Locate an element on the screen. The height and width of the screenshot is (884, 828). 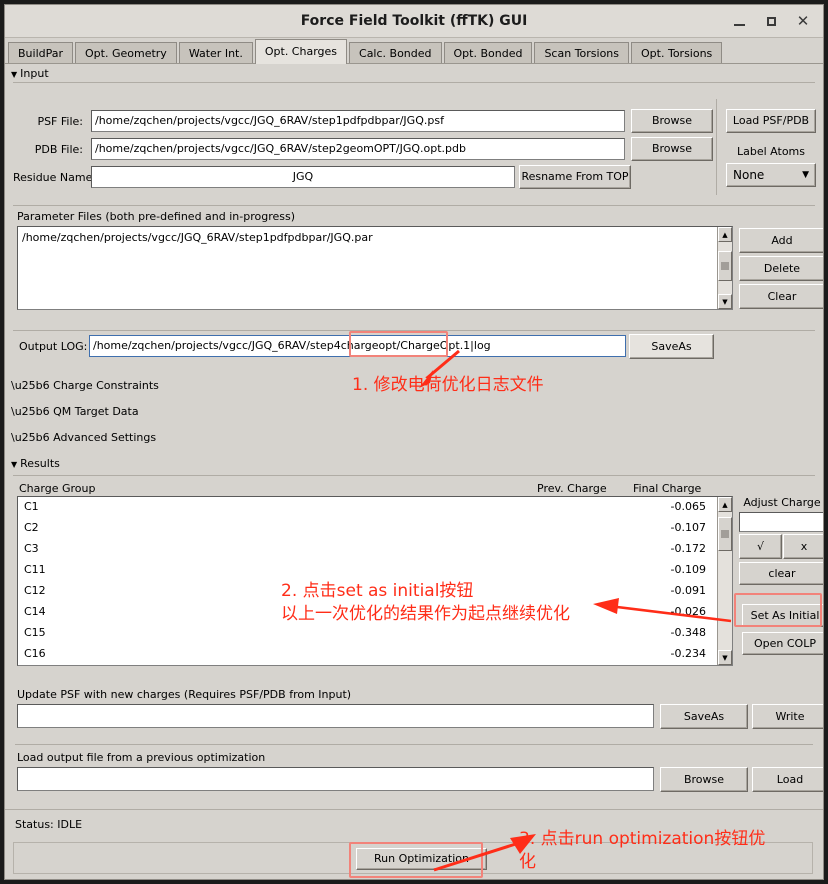
row-final: -0.109 is located at coordinates (688, 569).